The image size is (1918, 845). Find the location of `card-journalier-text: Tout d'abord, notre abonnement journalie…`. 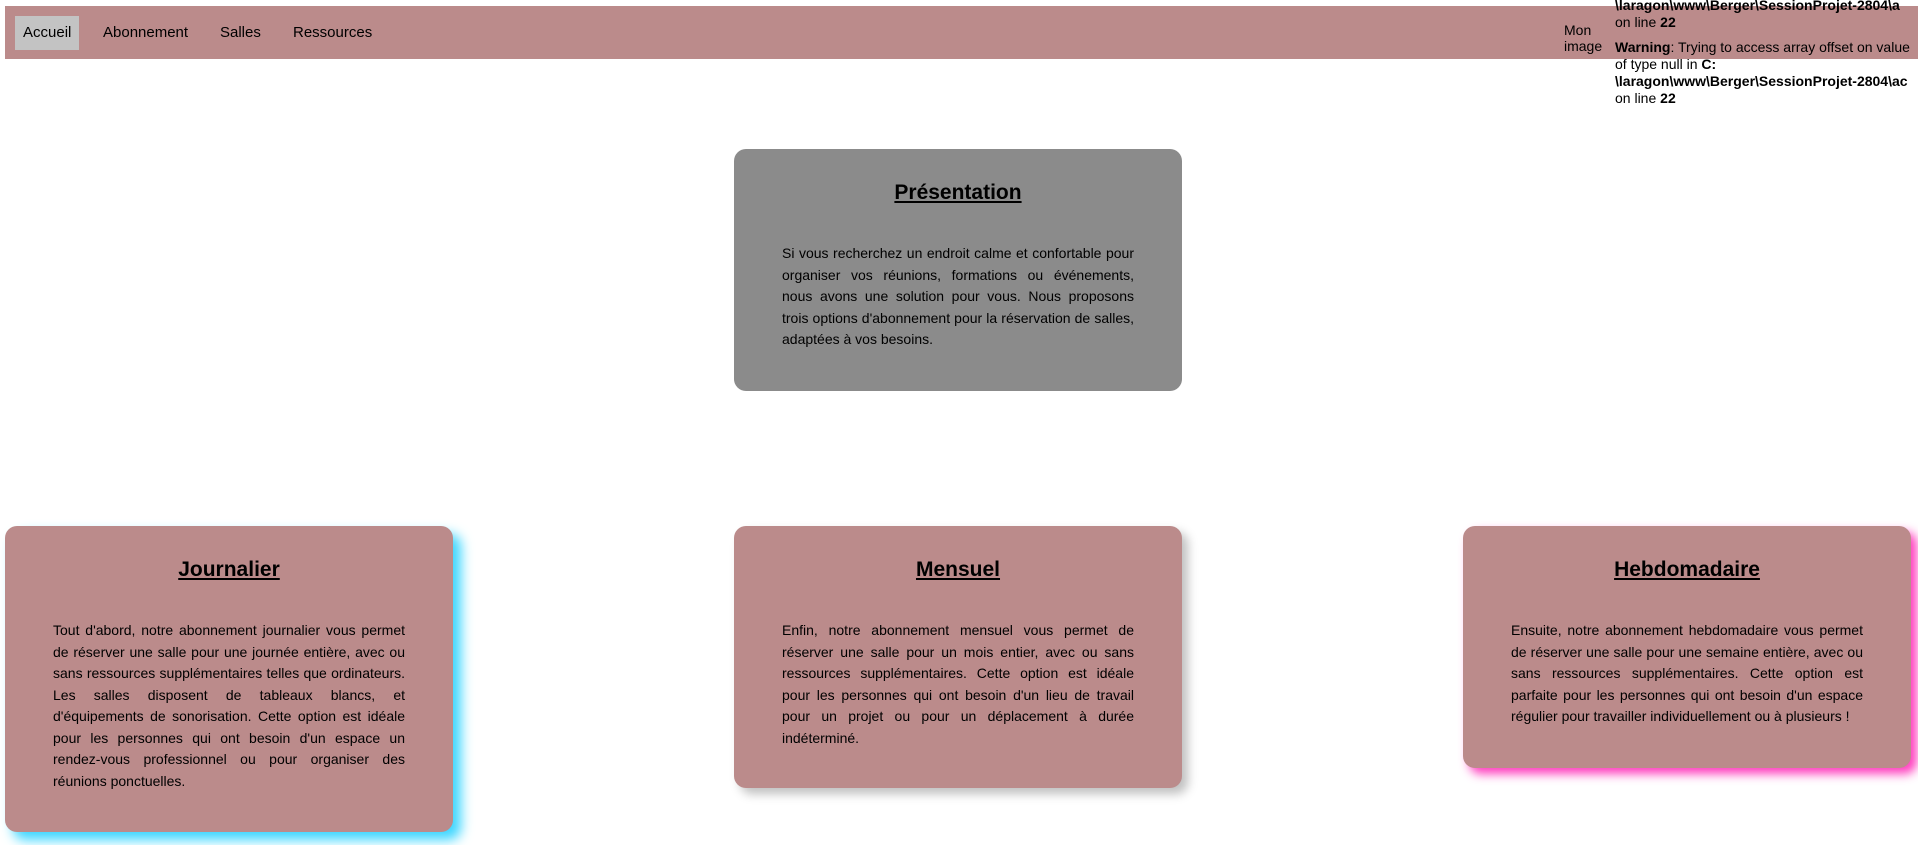

card-journalier-text: Tout d'abord, notre abonnement journalie… is located at coordinates (229, 705).